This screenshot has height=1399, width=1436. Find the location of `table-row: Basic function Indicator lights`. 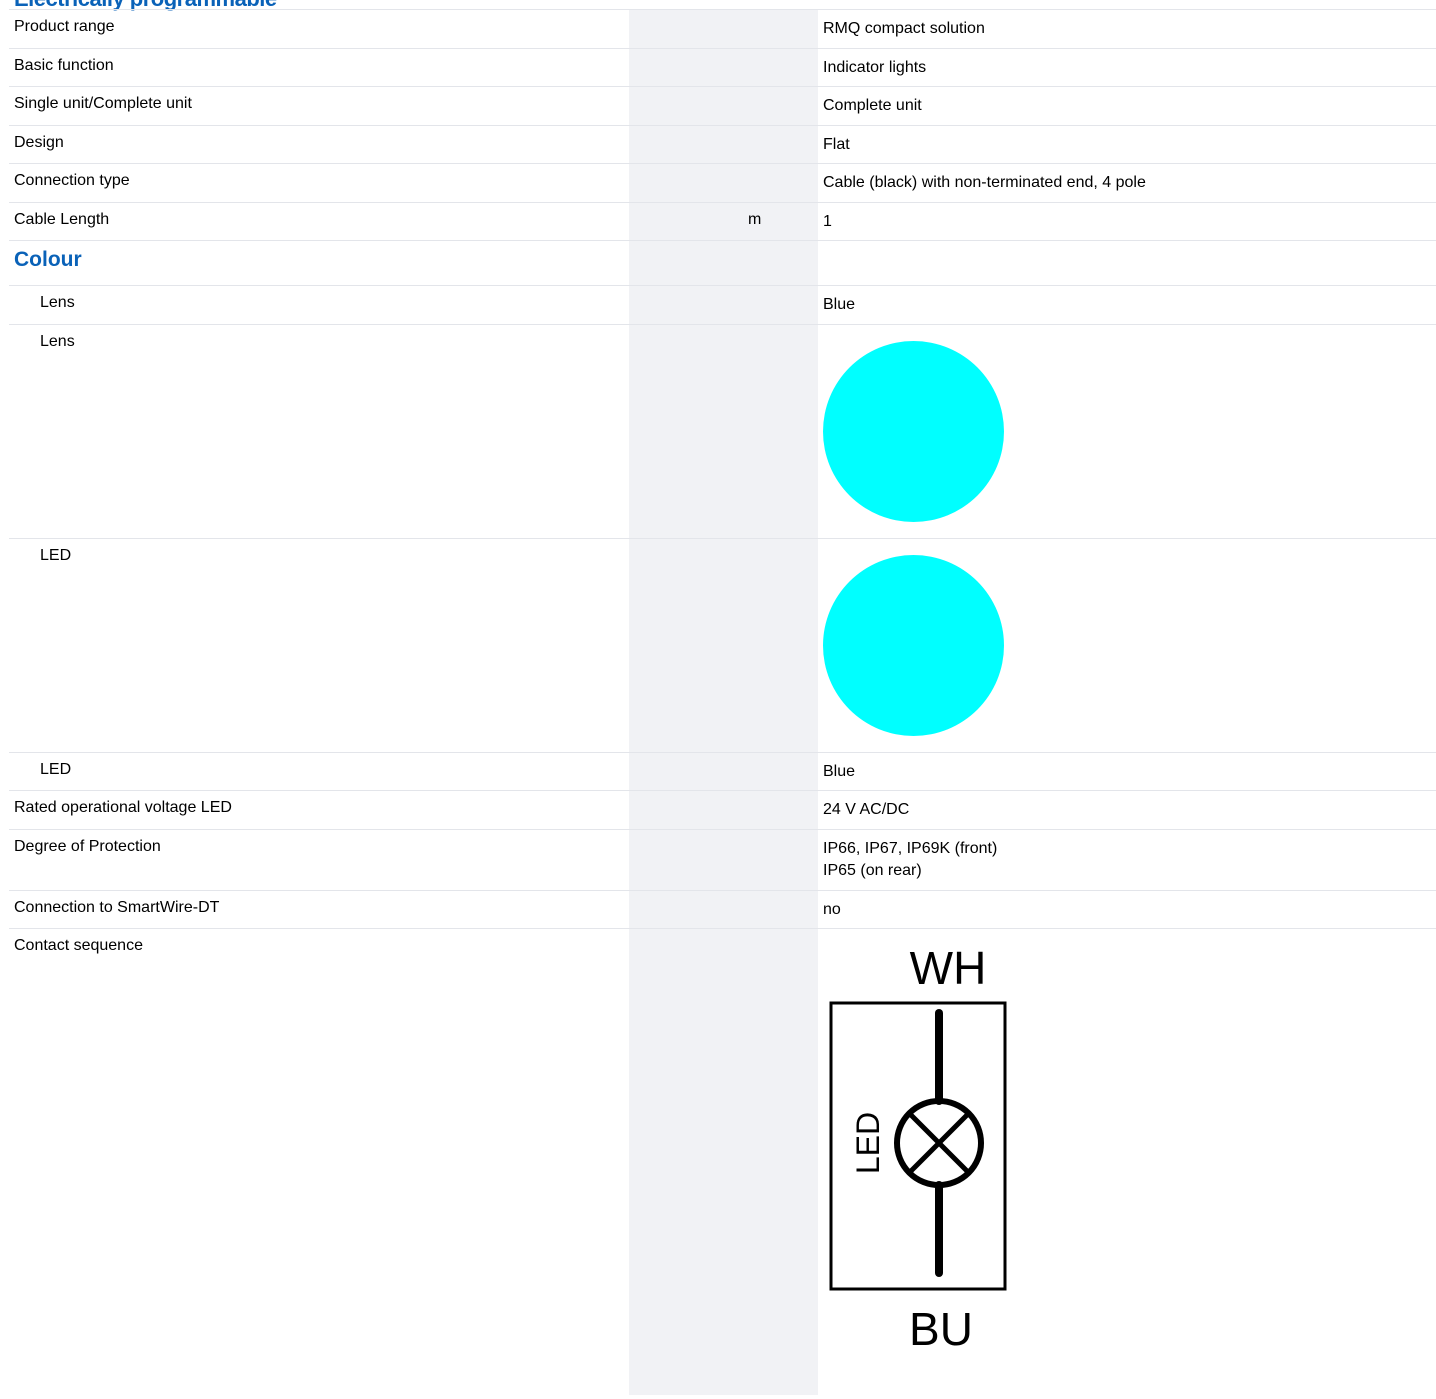

table-row: Basic function Indicator lights is located at coordinates (722, 68).